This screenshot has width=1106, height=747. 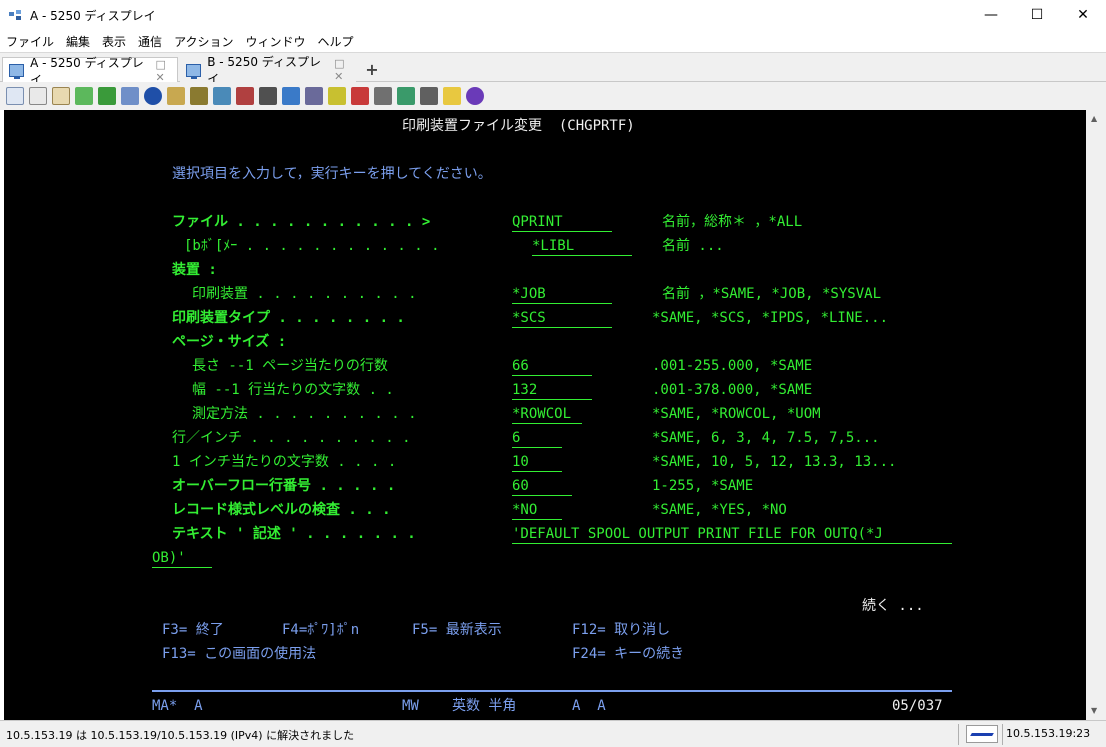 I want to click on menu-view: 表示, so click(x=114, y=41).